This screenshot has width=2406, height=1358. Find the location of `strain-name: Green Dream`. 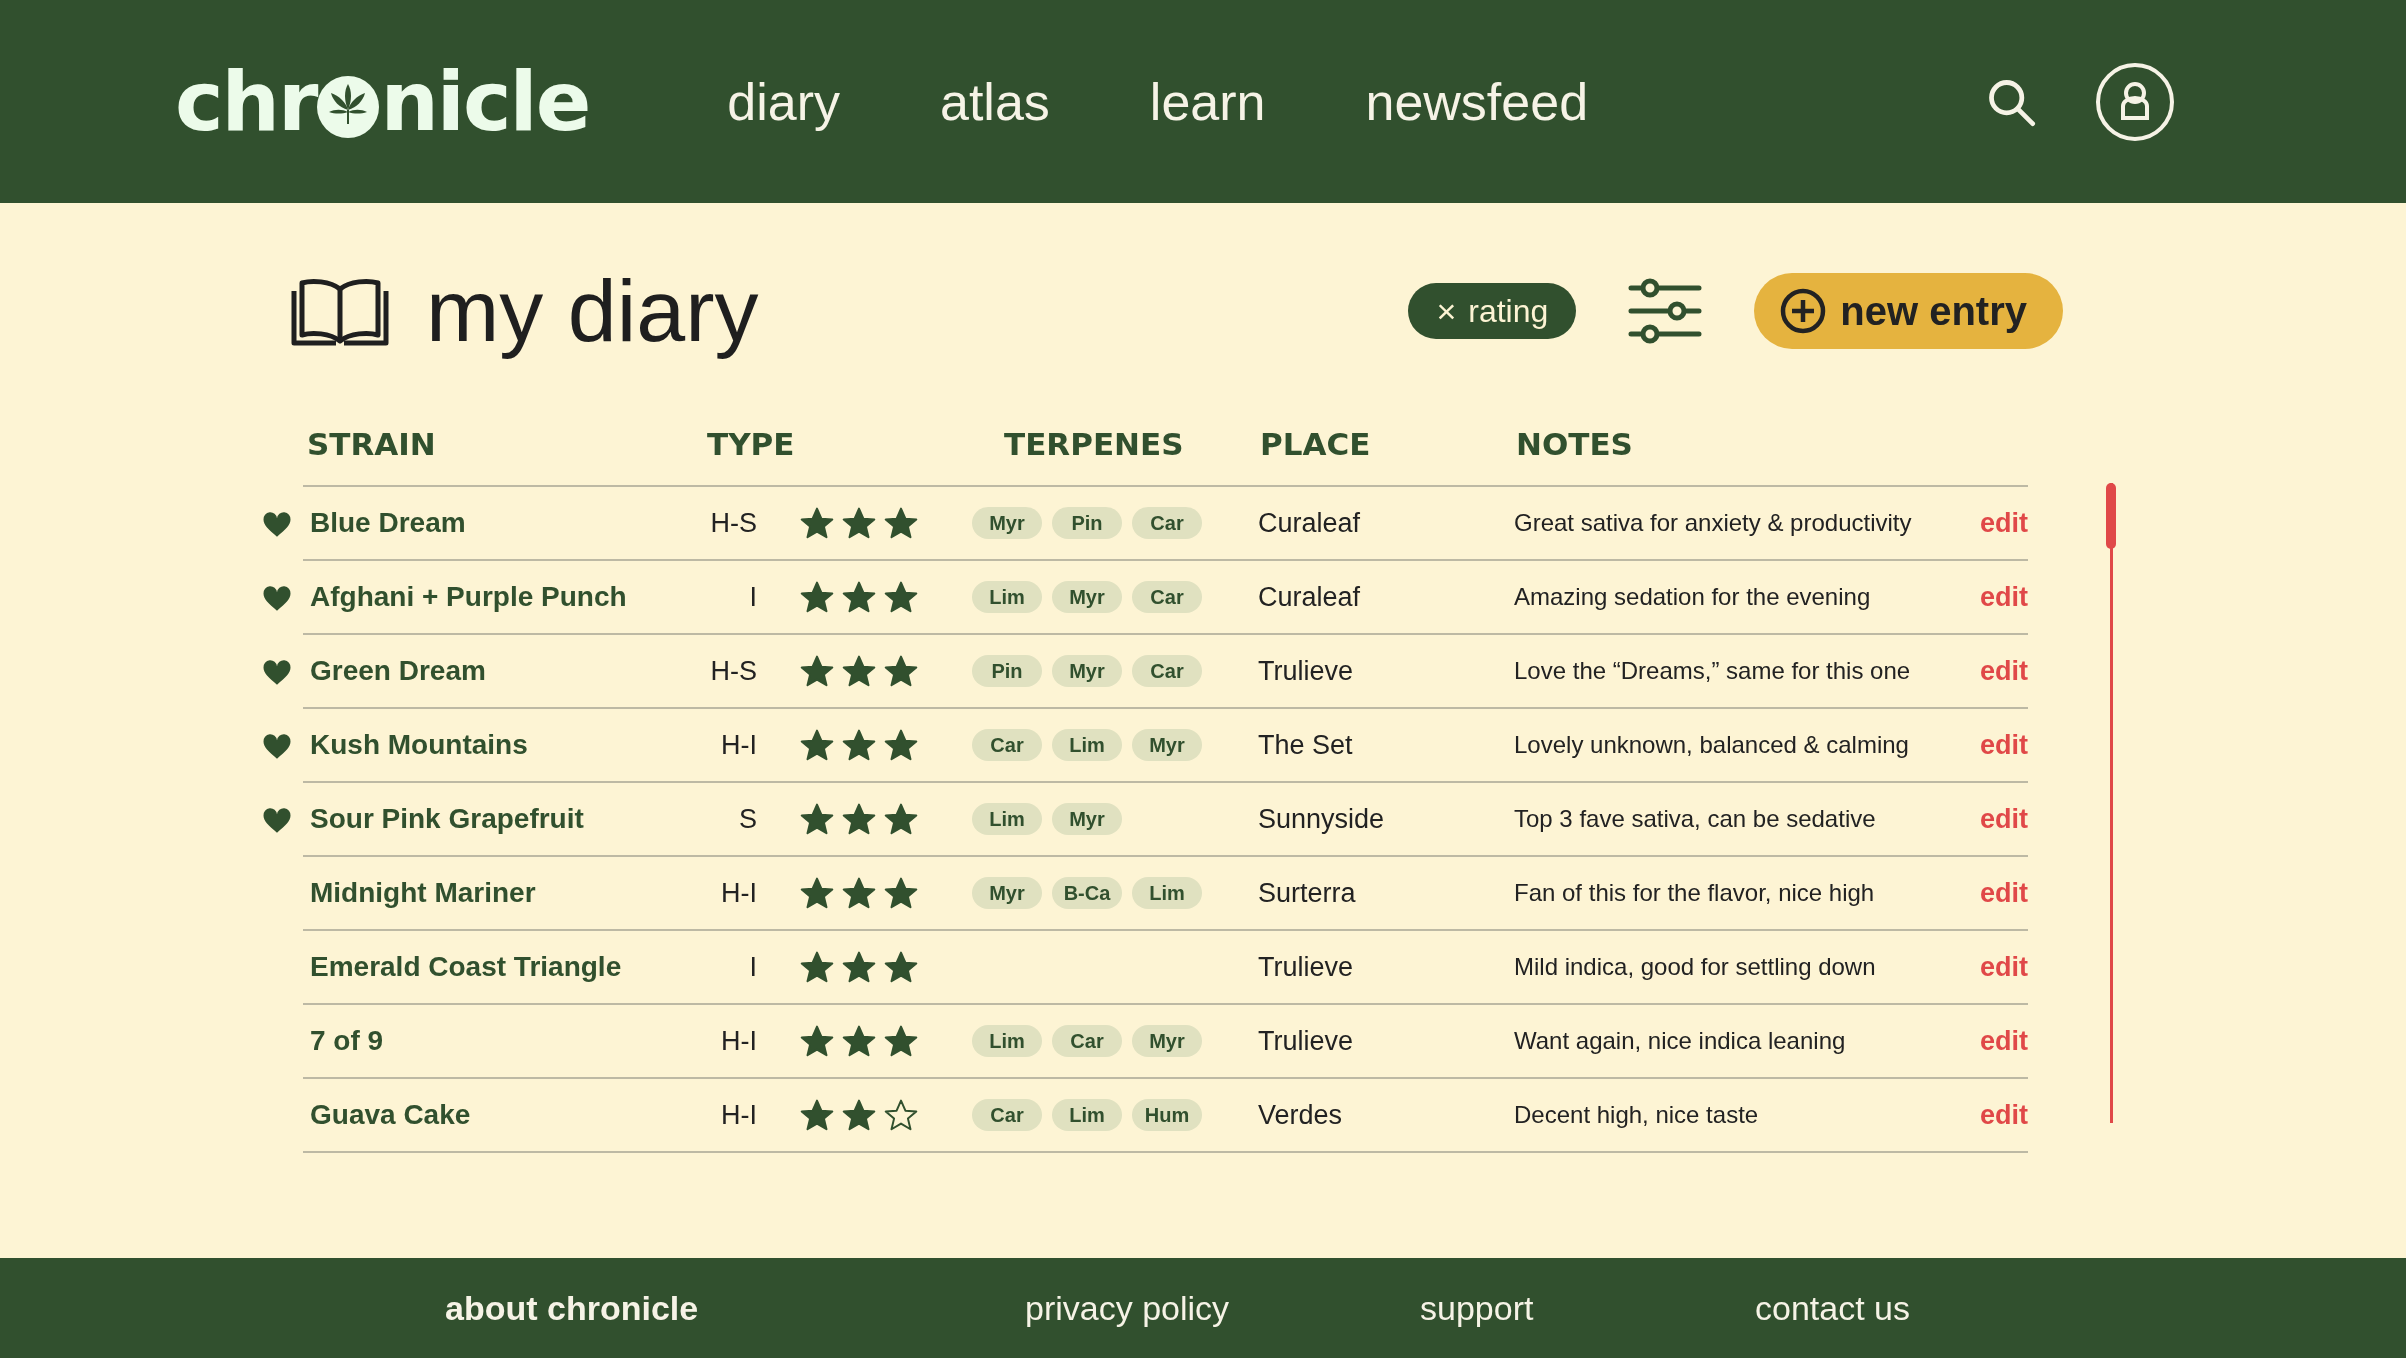

strain-name: Green Dream is located at coordinates (500, 671).